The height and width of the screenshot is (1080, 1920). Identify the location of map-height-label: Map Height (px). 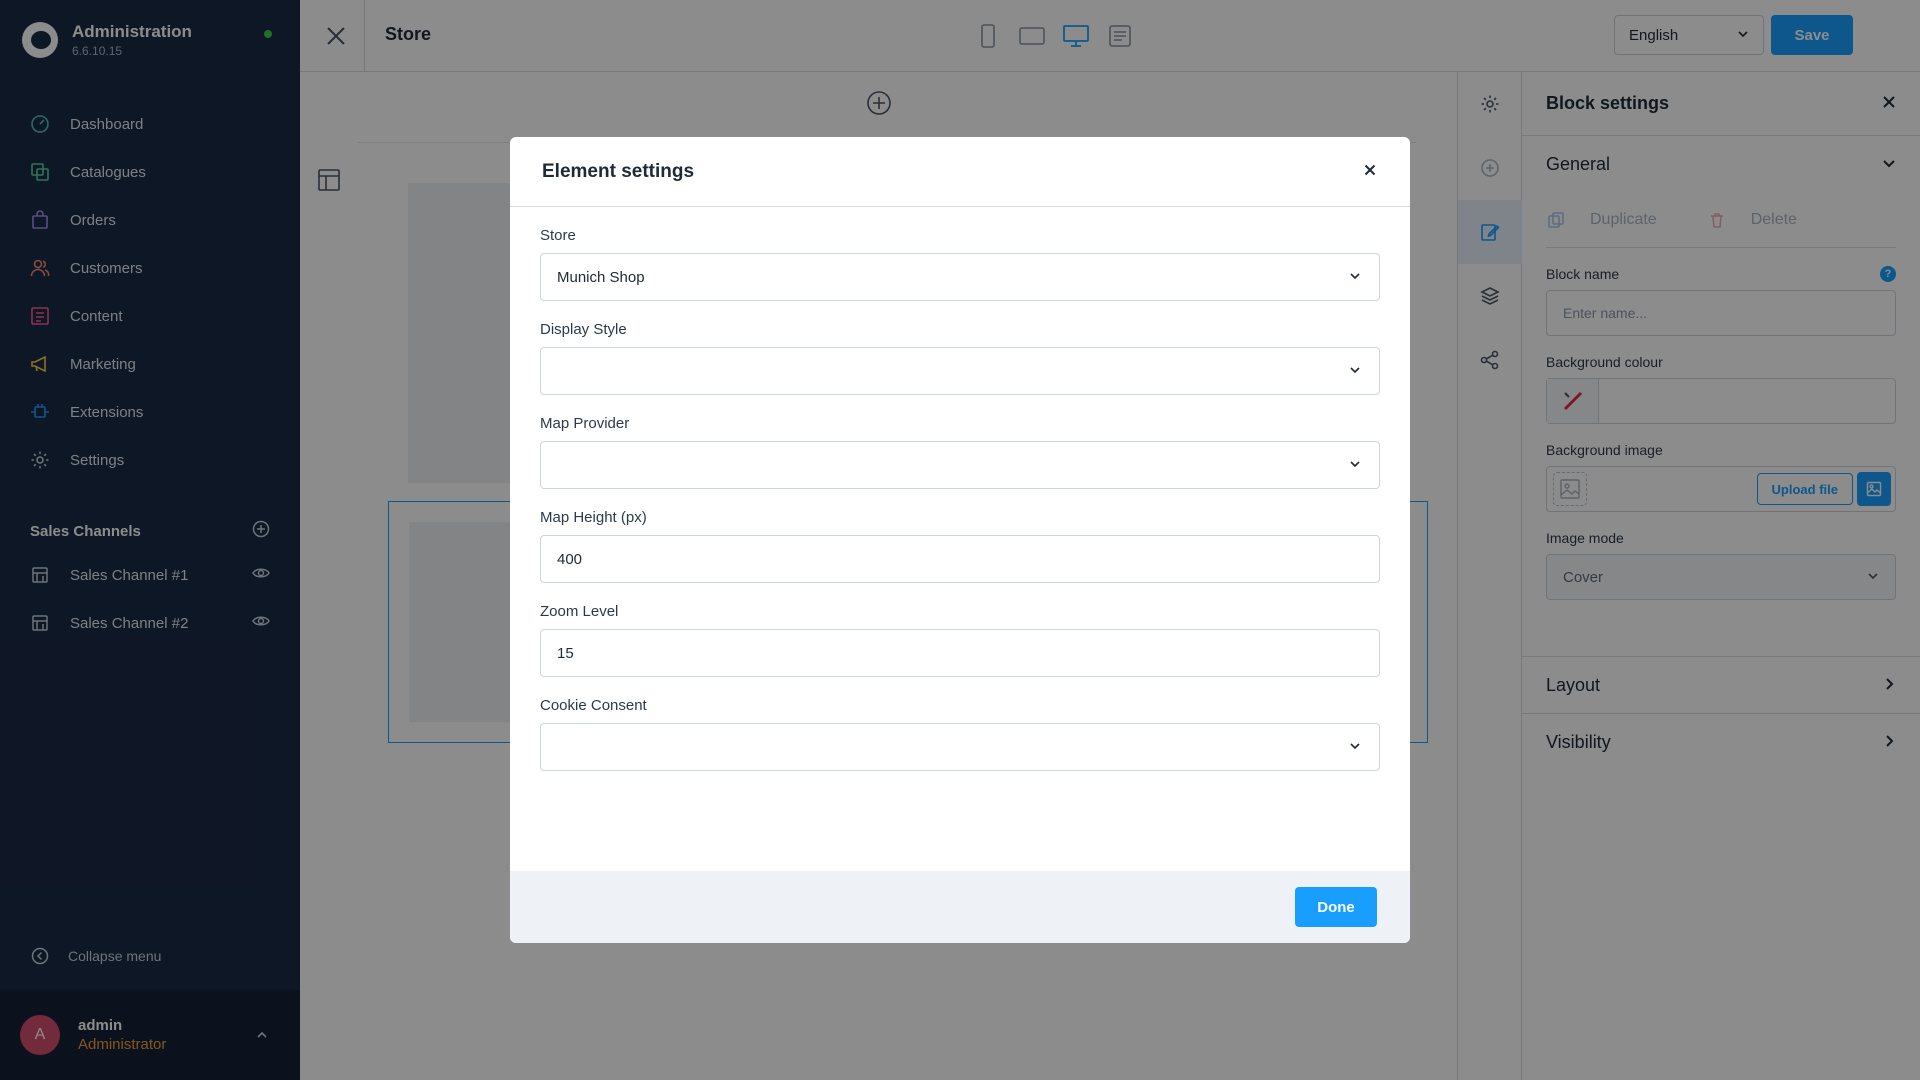
(593, 517).